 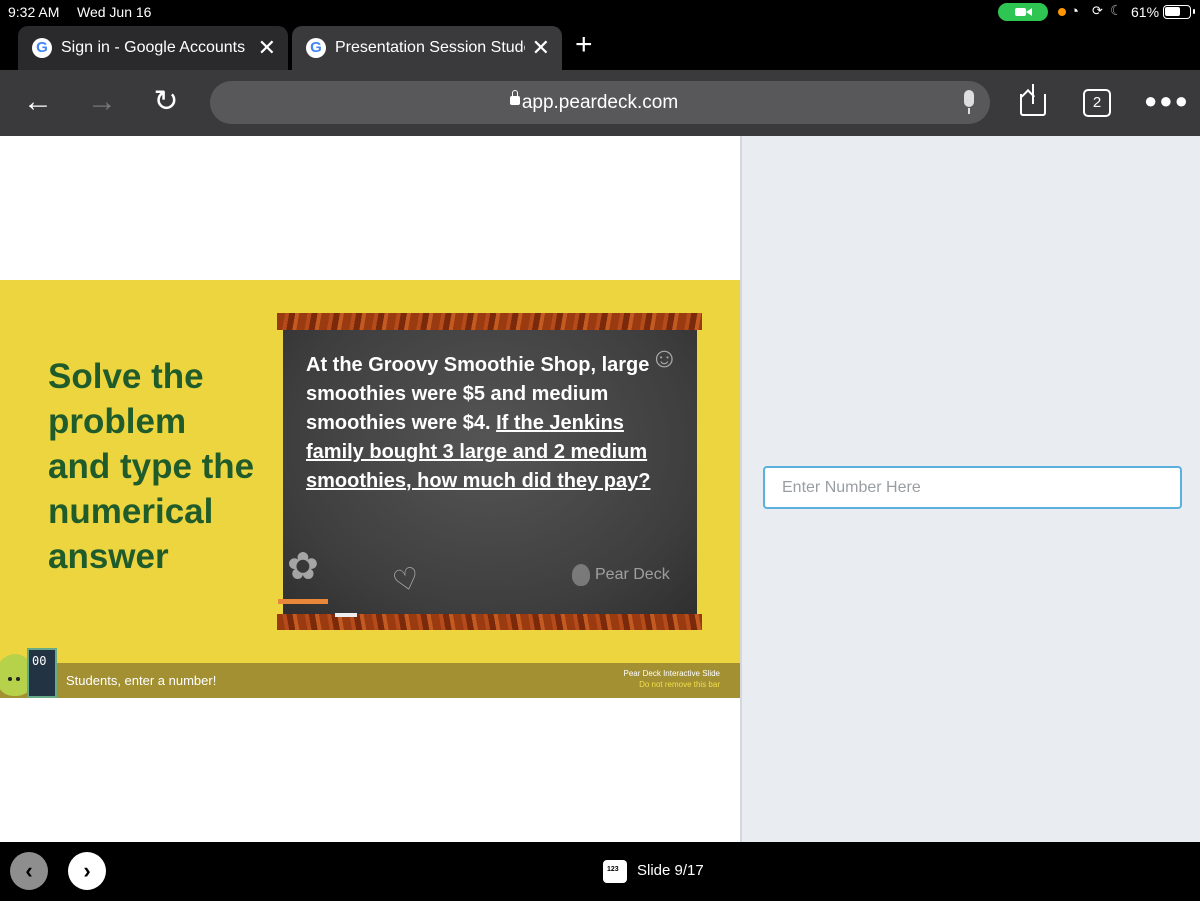 What do you see at coordinates (29, 670) in the screenshot?
I see `pear-mascot-icon: 00` at bounding box center [29, 670].